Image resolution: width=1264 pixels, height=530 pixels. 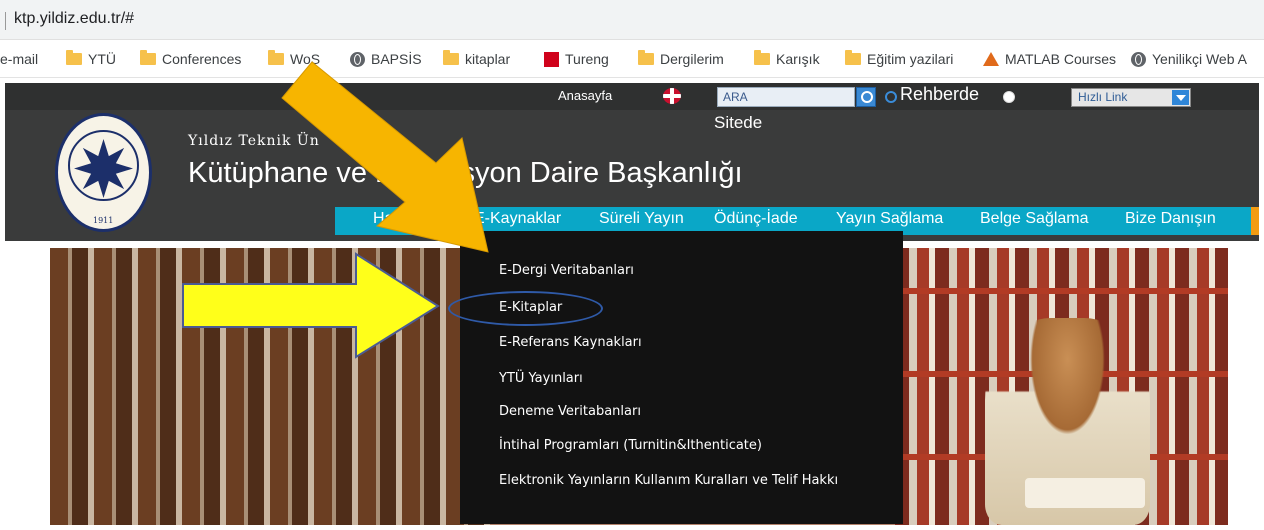 I want to click on annotation-arrows, so click(x=335, y=210).